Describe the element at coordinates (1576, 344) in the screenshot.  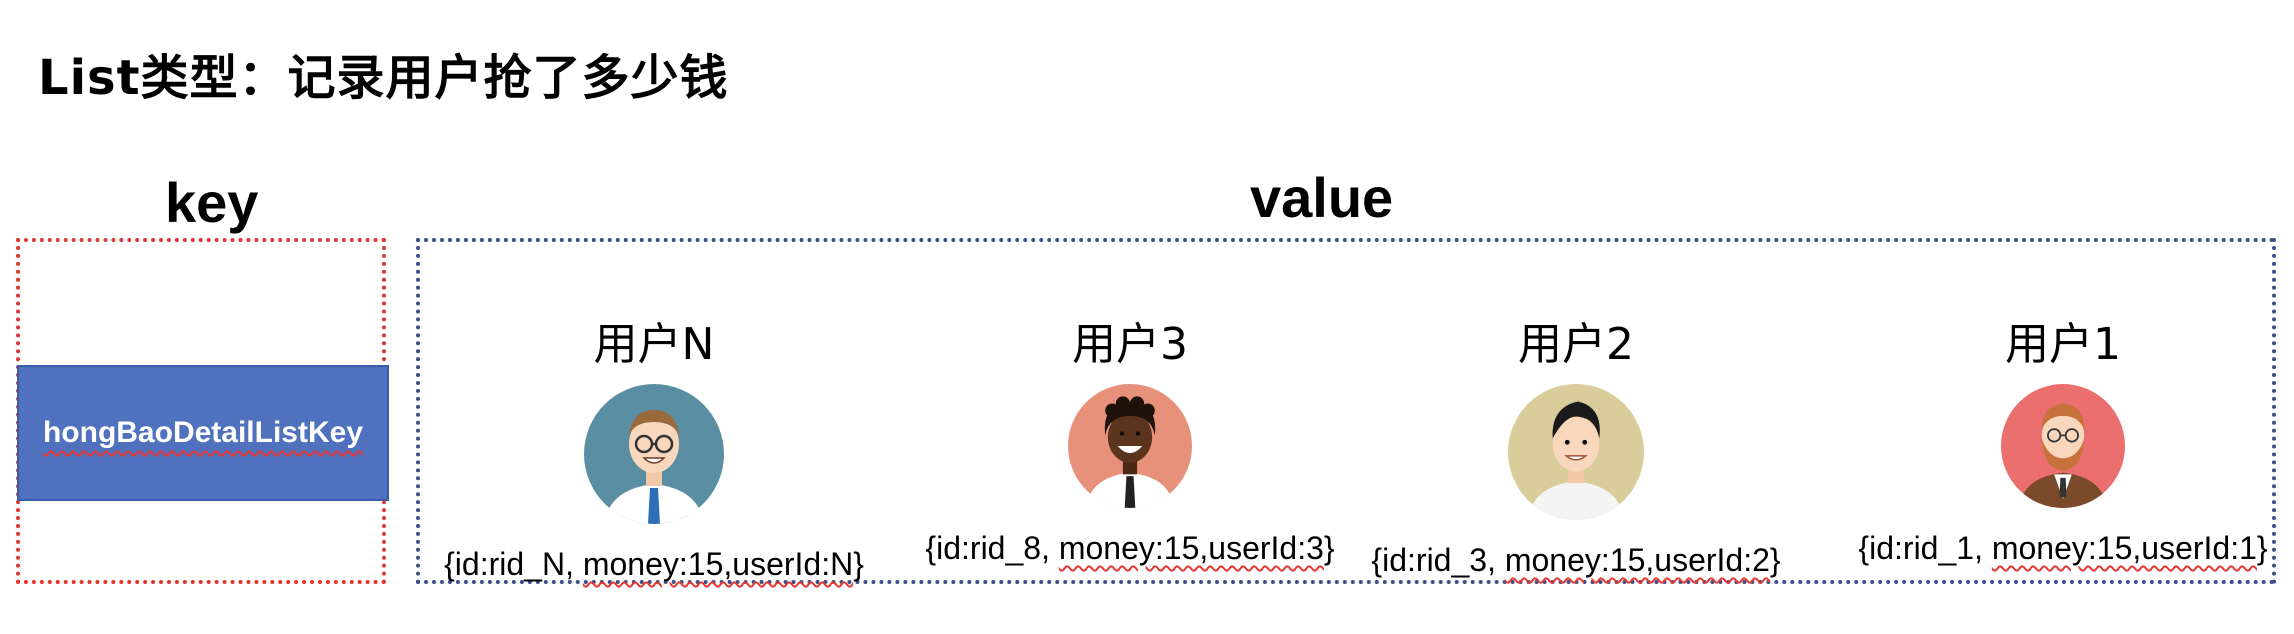
I see `user-name: 用户2` at that location.